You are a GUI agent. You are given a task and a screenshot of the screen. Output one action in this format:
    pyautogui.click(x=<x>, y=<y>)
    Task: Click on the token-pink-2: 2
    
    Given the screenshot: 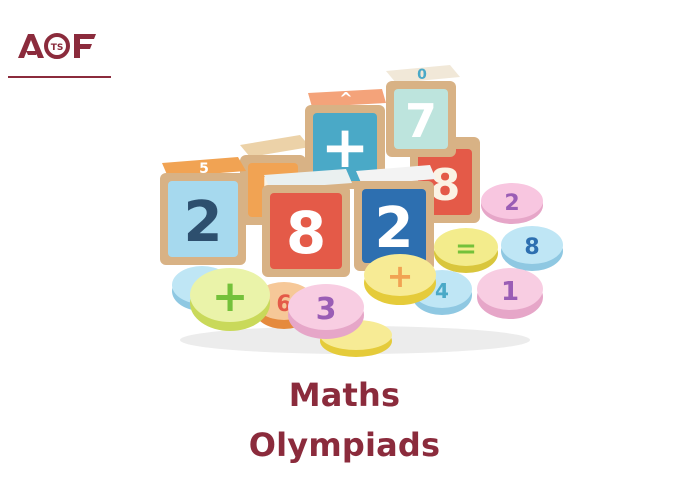 What is the action you would take?
    pyautogui.click(x=512, y=203)
    